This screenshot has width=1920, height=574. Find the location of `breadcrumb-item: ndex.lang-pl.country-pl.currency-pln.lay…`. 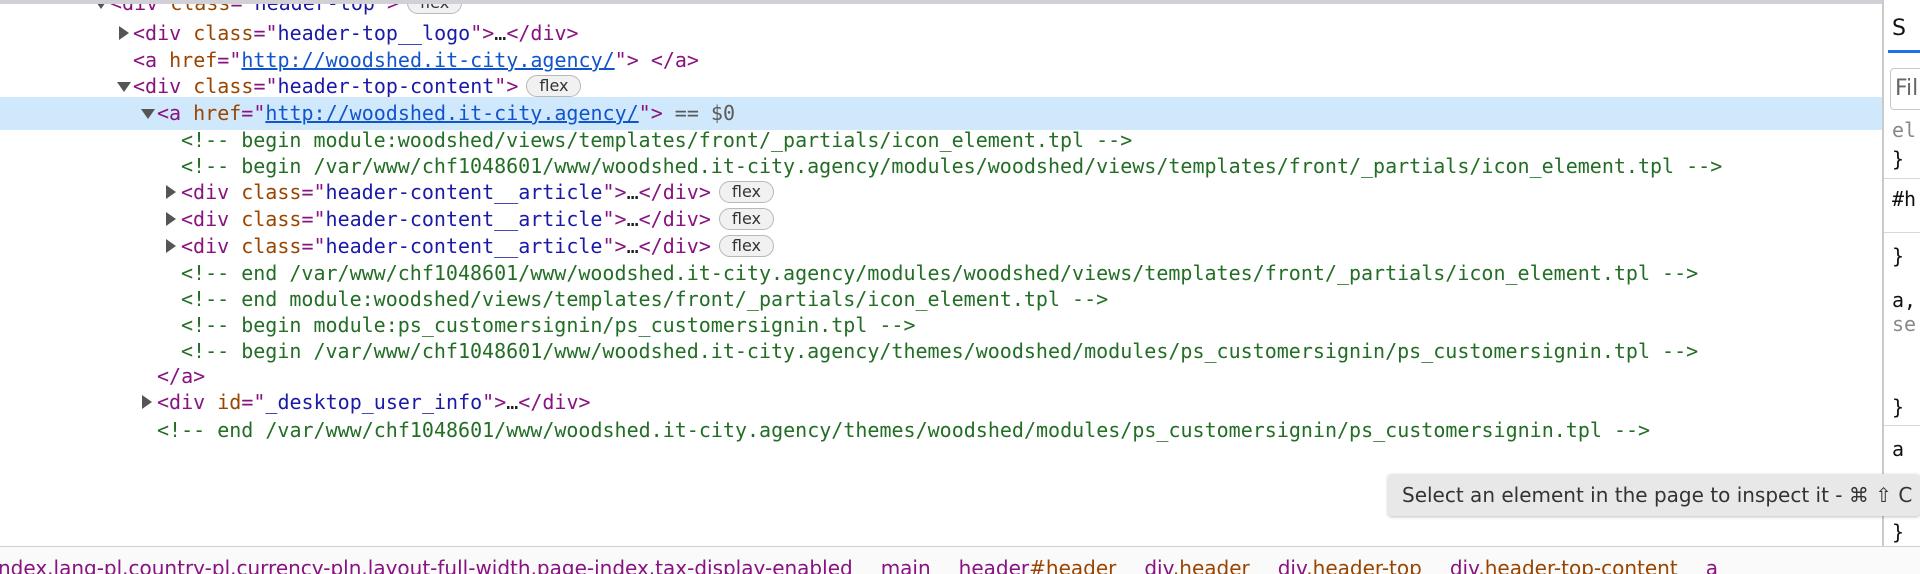

breadcrumb-item: ndex.lang-pl.country-pl.currency-pln.lay… is located at coordinates (426, 565).